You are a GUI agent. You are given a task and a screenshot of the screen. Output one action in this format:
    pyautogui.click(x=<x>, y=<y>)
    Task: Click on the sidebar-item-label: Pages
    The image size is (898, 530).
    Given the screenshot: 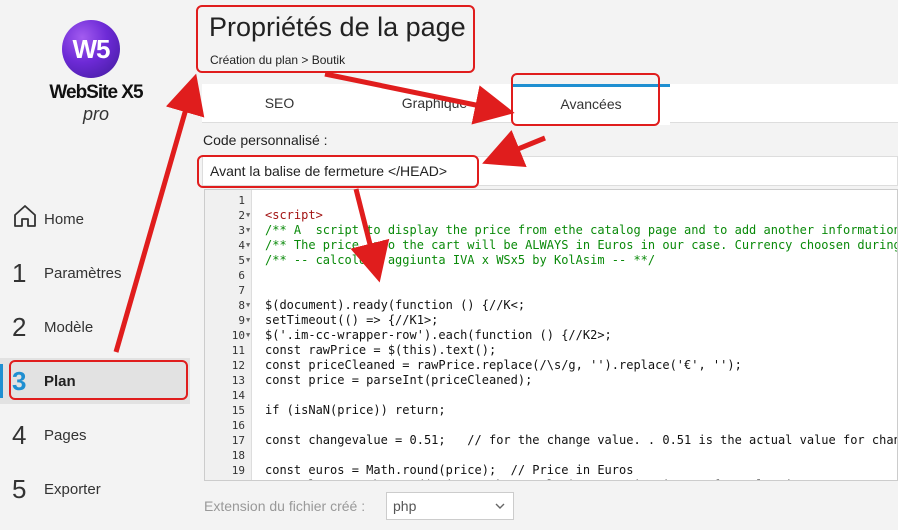 What is the action you would take?
    pyautogui.click(x=65, y=435)
    